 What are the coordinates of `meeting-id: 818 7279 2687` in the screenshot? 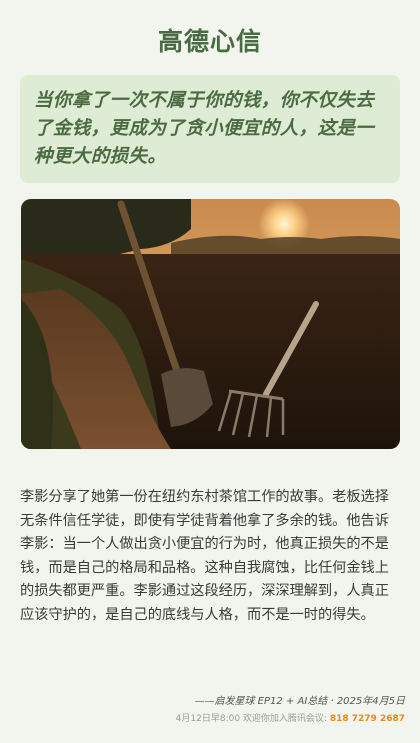 It's located at (367, 719).